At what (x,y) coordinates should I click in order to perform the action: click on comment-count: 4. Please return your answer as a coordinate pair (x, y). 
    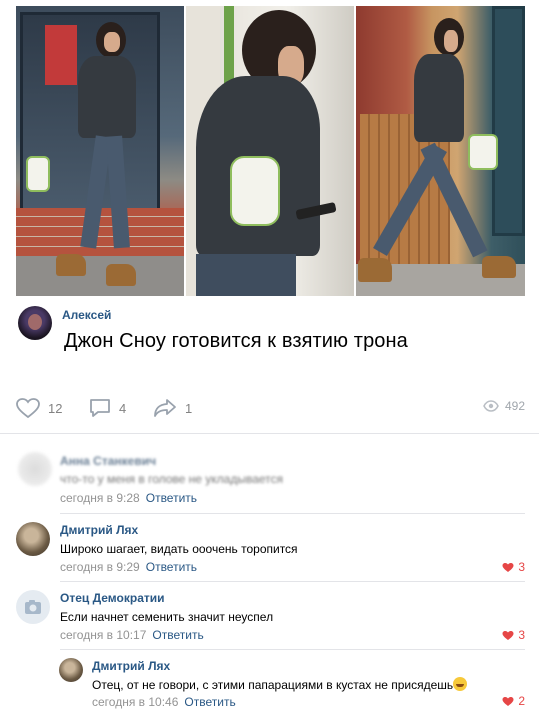
    Looking at the image, I should click on (123, 408).